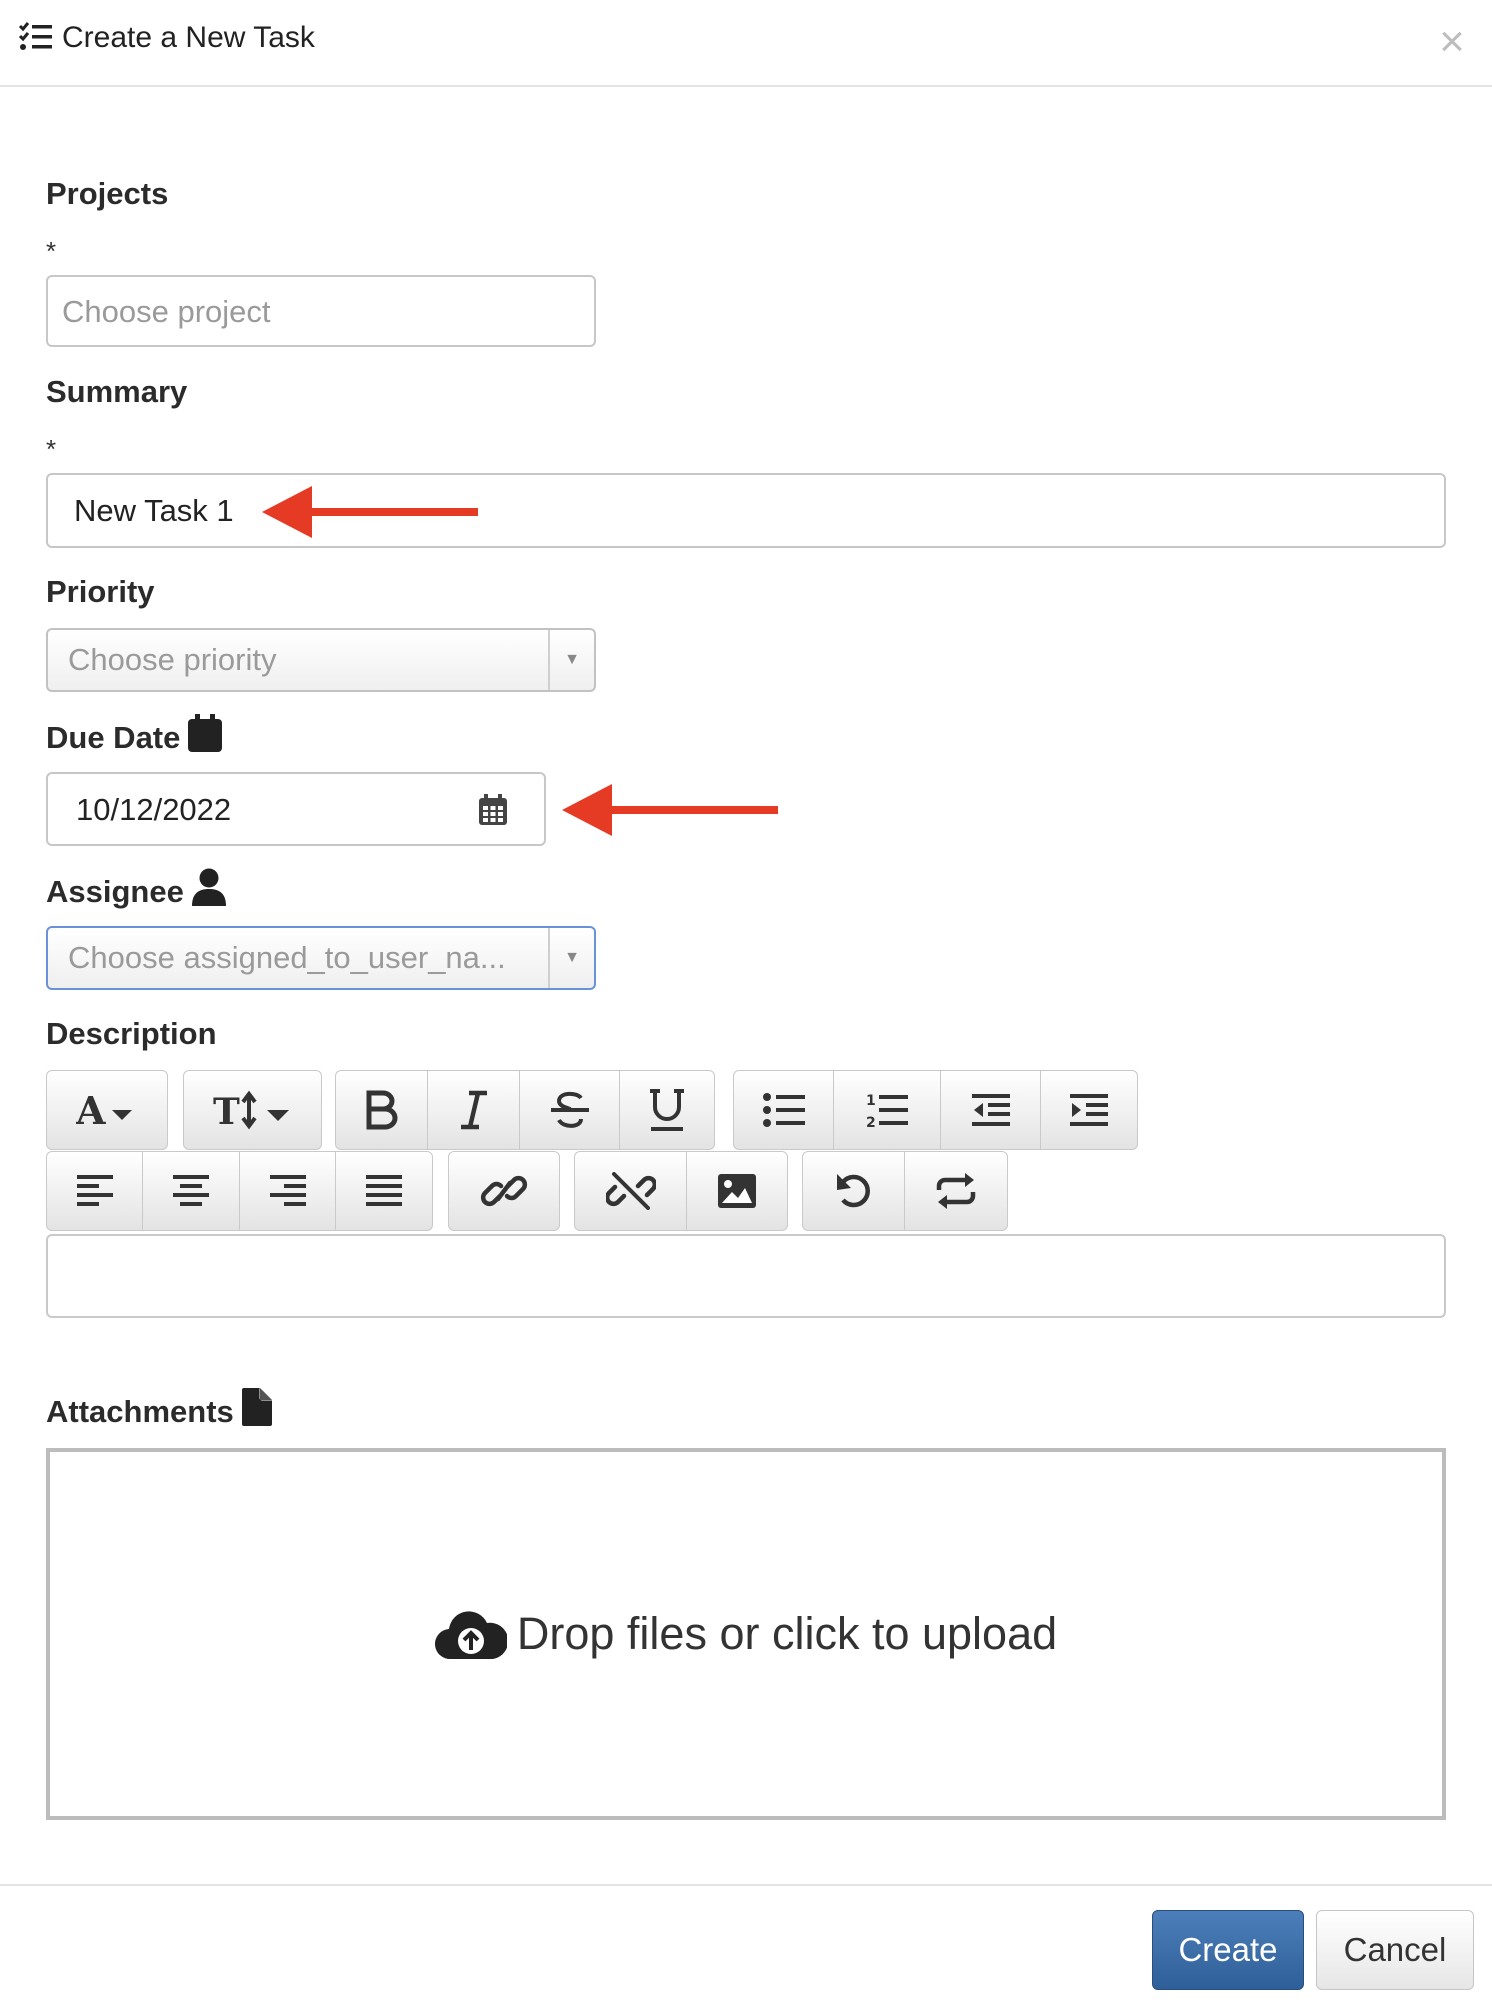 The height and width of the screenshot is (2004, 1492). I want to click on attachments-label: Attachments, so click(159, 1410).